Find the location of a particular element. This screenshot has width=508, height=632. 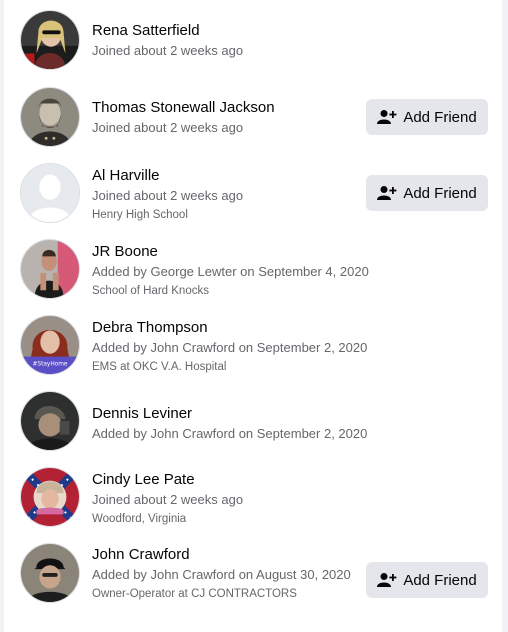

friend-detail: School of Hard Knocks is located at coordinates (150, 291).